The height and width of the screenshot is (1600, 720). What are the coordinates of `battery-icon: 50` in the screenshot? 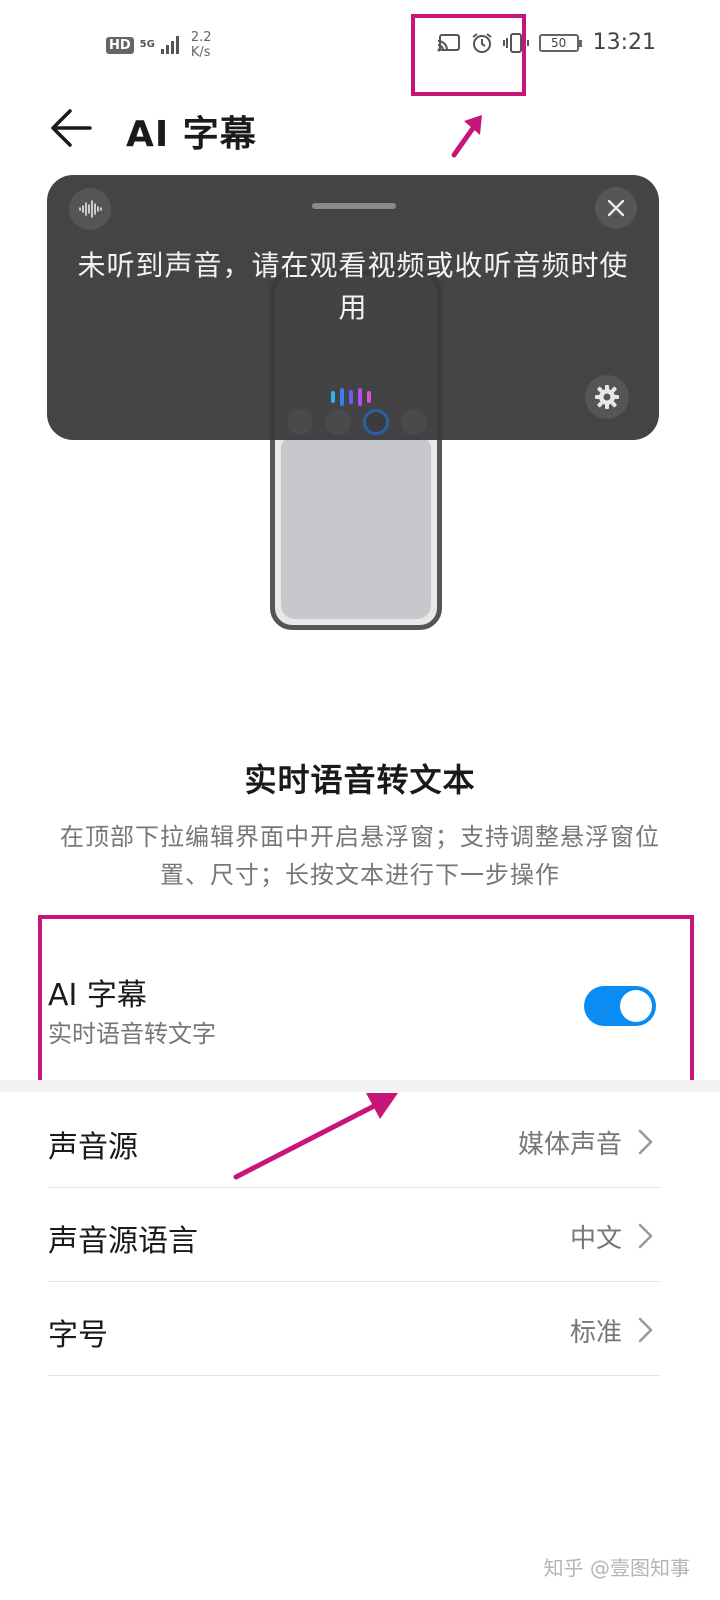 It's located at (560, 42).